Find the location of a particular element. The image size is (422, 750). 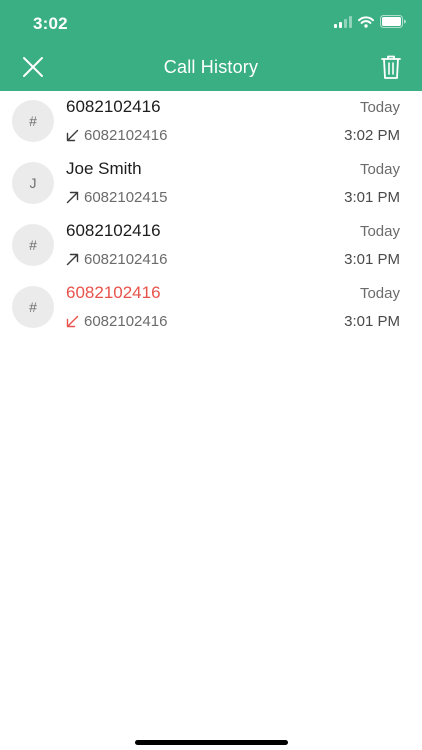

call-detail: 6082102415 is located at coordinates (116, 197).